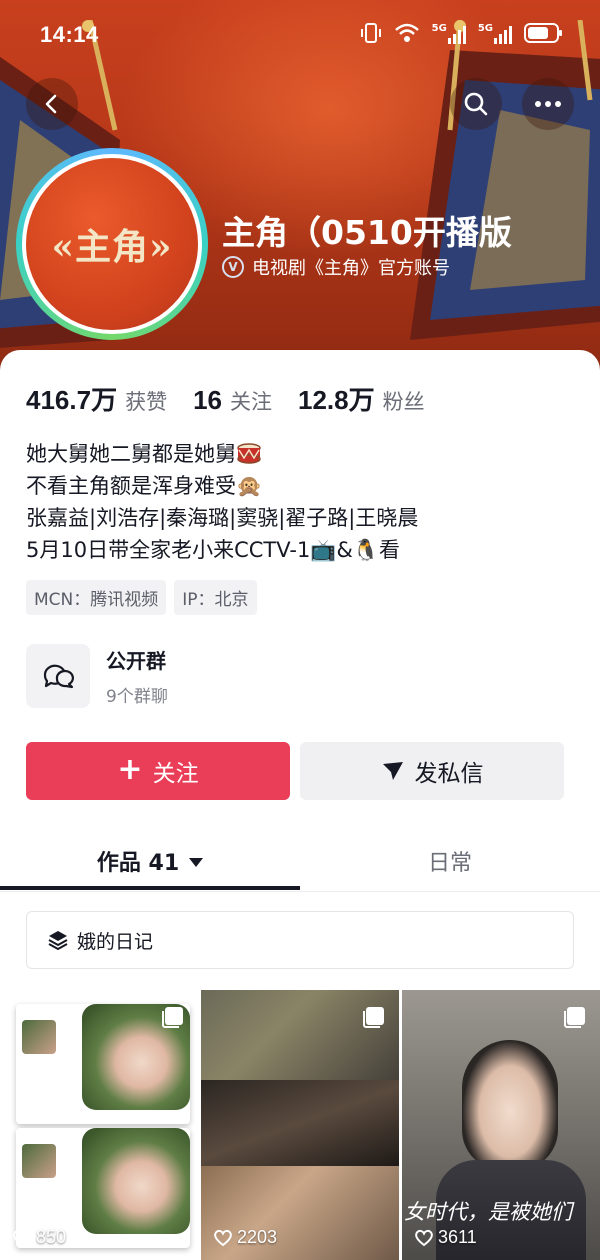 This screenshot has width=600, height=1260. I want to click on vibrate-icon, so click(370, 33).